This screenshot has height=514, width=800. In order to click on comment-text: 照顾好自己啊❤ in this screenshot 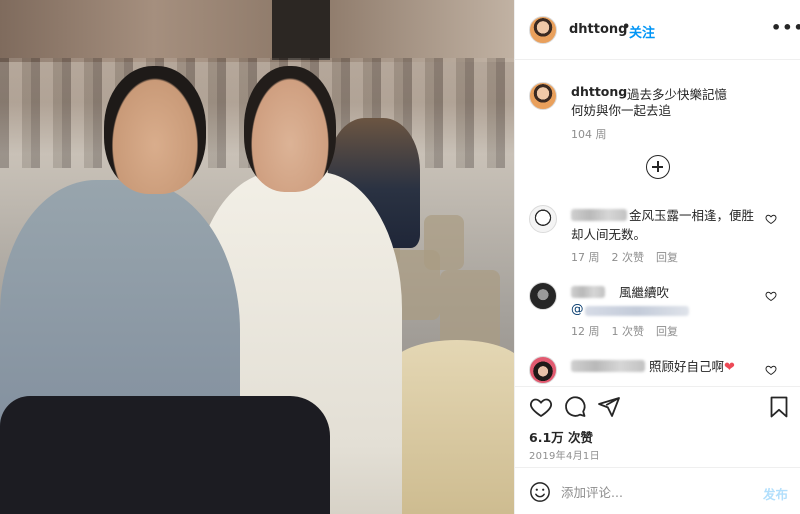, I will do `click(692, 367)`.